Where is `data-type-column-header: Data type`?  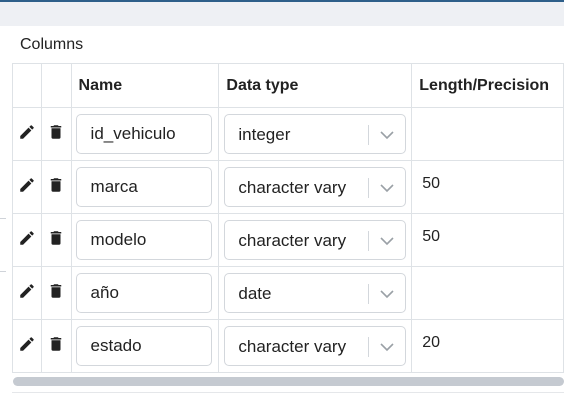
data-type-column-header: Data type is located at coordinates (315, 85).